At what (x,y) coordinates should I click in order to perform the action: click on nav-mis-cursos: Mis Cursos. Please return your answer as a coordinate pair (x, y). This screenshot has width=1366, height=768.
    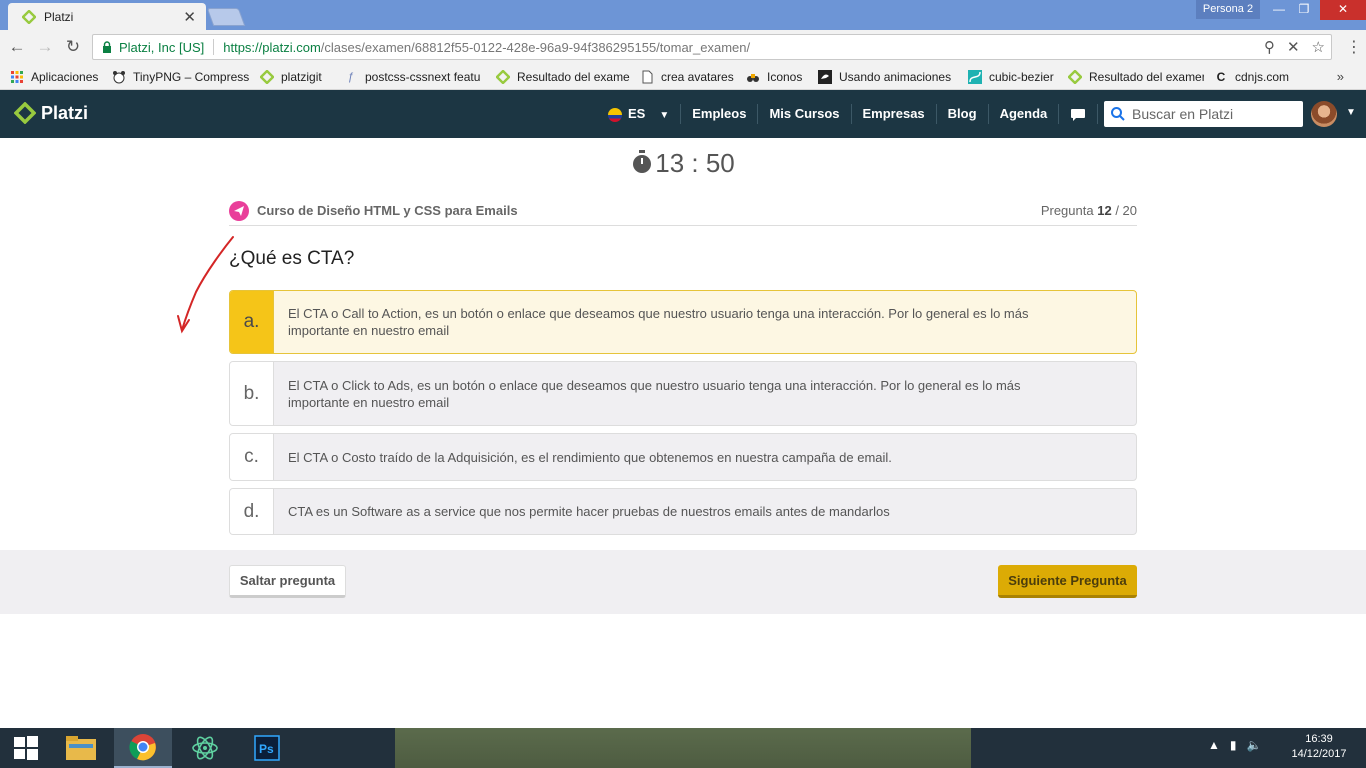
    Looking at the image, I should click on (805, 114).